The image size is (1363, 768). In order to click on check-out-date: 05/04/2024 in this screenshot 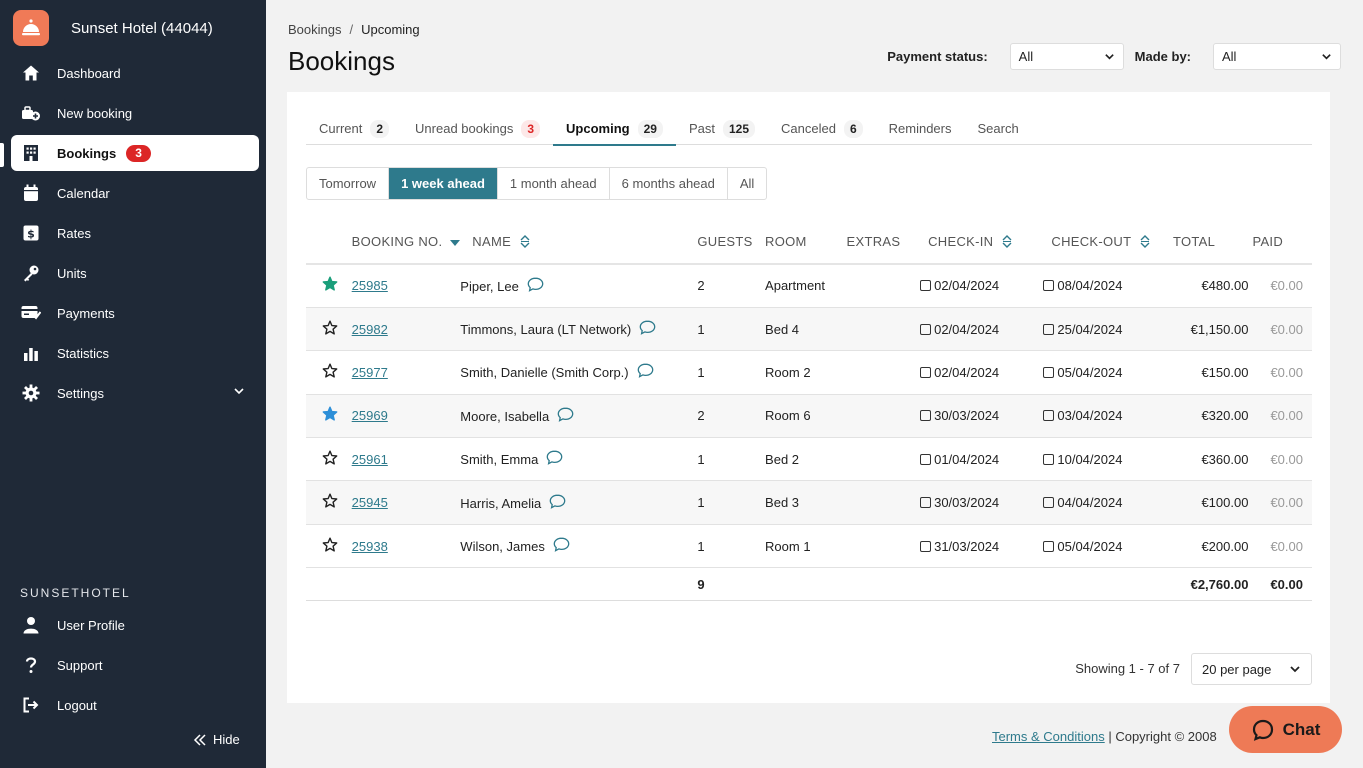, I will do `click(1090, 546)`.